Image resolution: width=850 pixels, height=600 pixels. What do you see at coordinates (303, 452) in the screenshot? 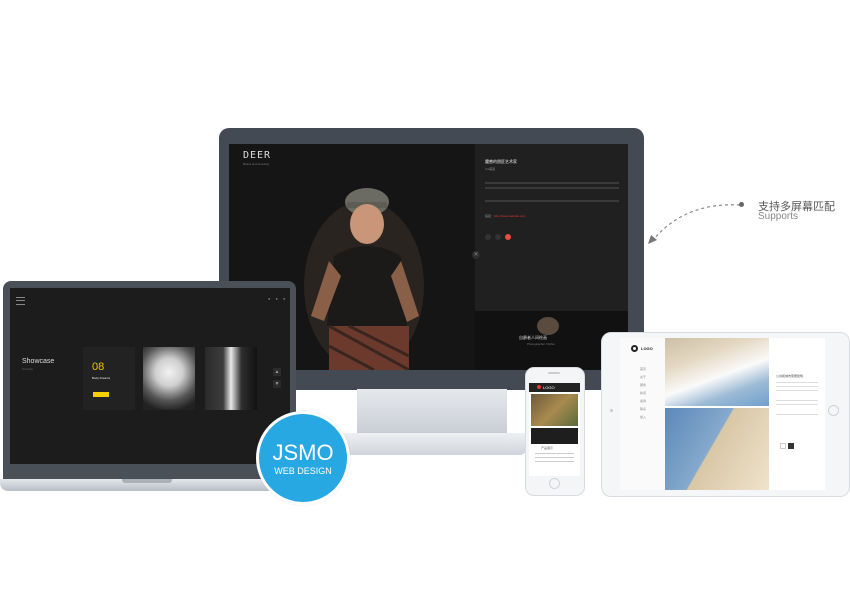
I see `badge-title: JSMO` at bounding box center [303, 452].